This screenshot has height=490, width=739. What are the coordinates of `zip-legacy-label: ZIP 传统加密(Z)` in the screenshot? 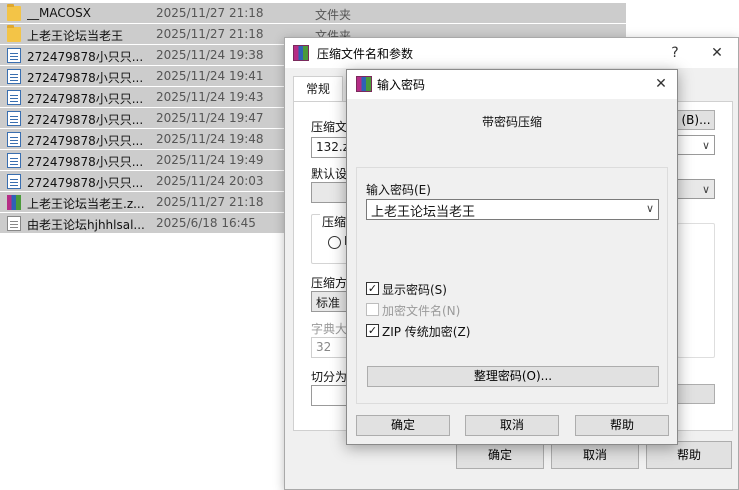 It's located at (426, 332).